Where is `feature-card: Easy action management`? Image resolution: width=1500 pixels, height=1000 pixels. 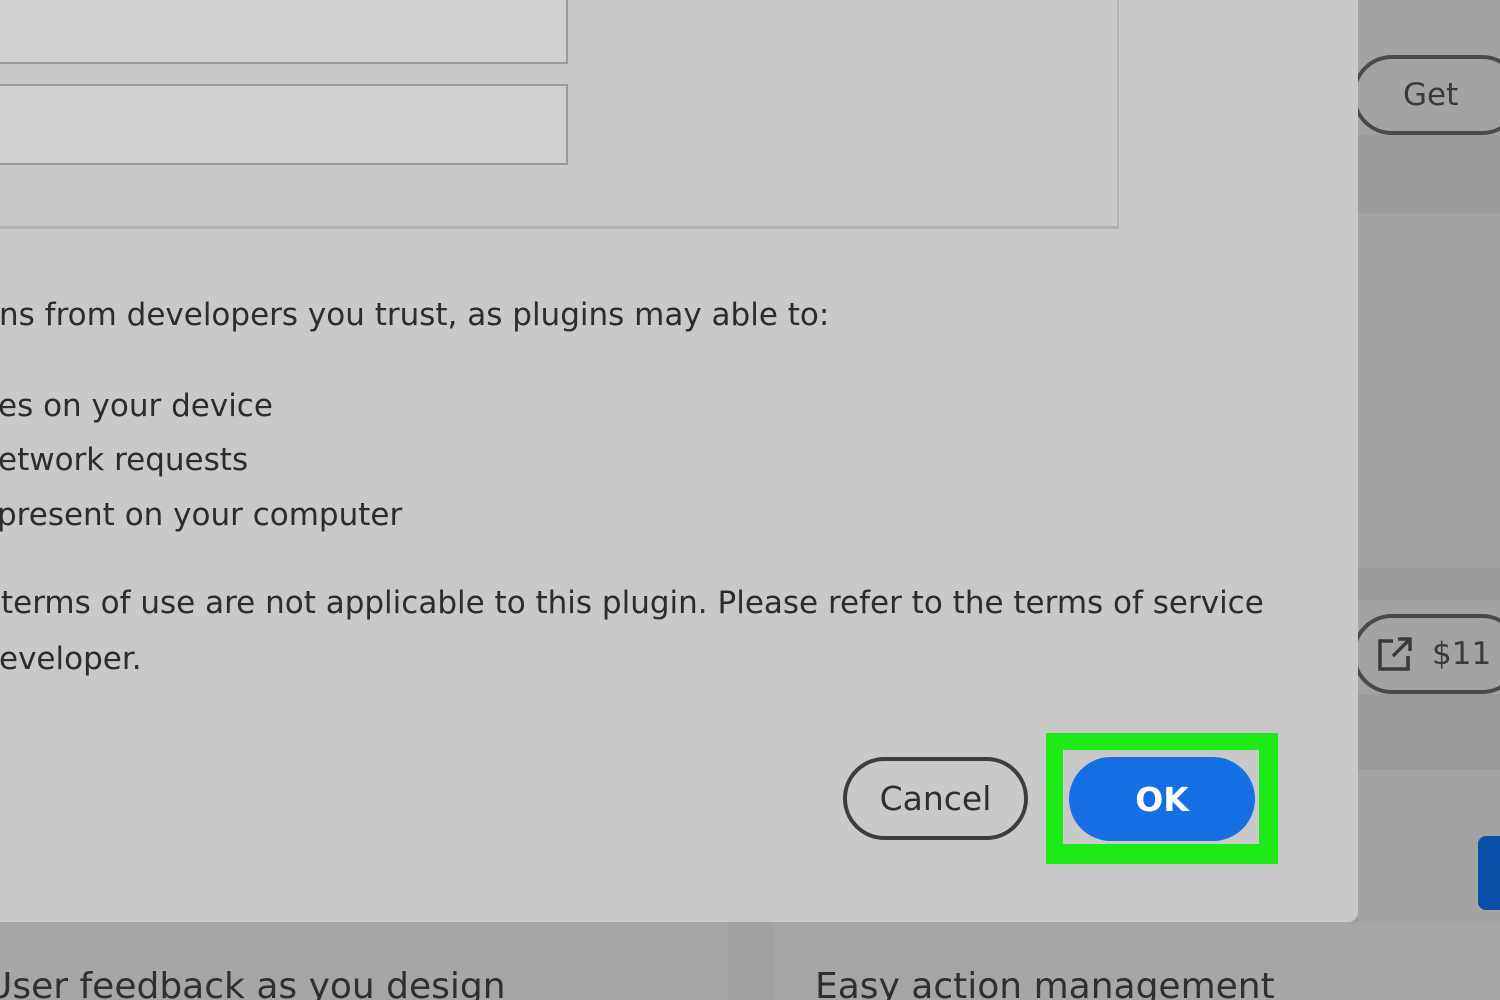 feature-card: Easy action management is located at coordinates (1136, 961).